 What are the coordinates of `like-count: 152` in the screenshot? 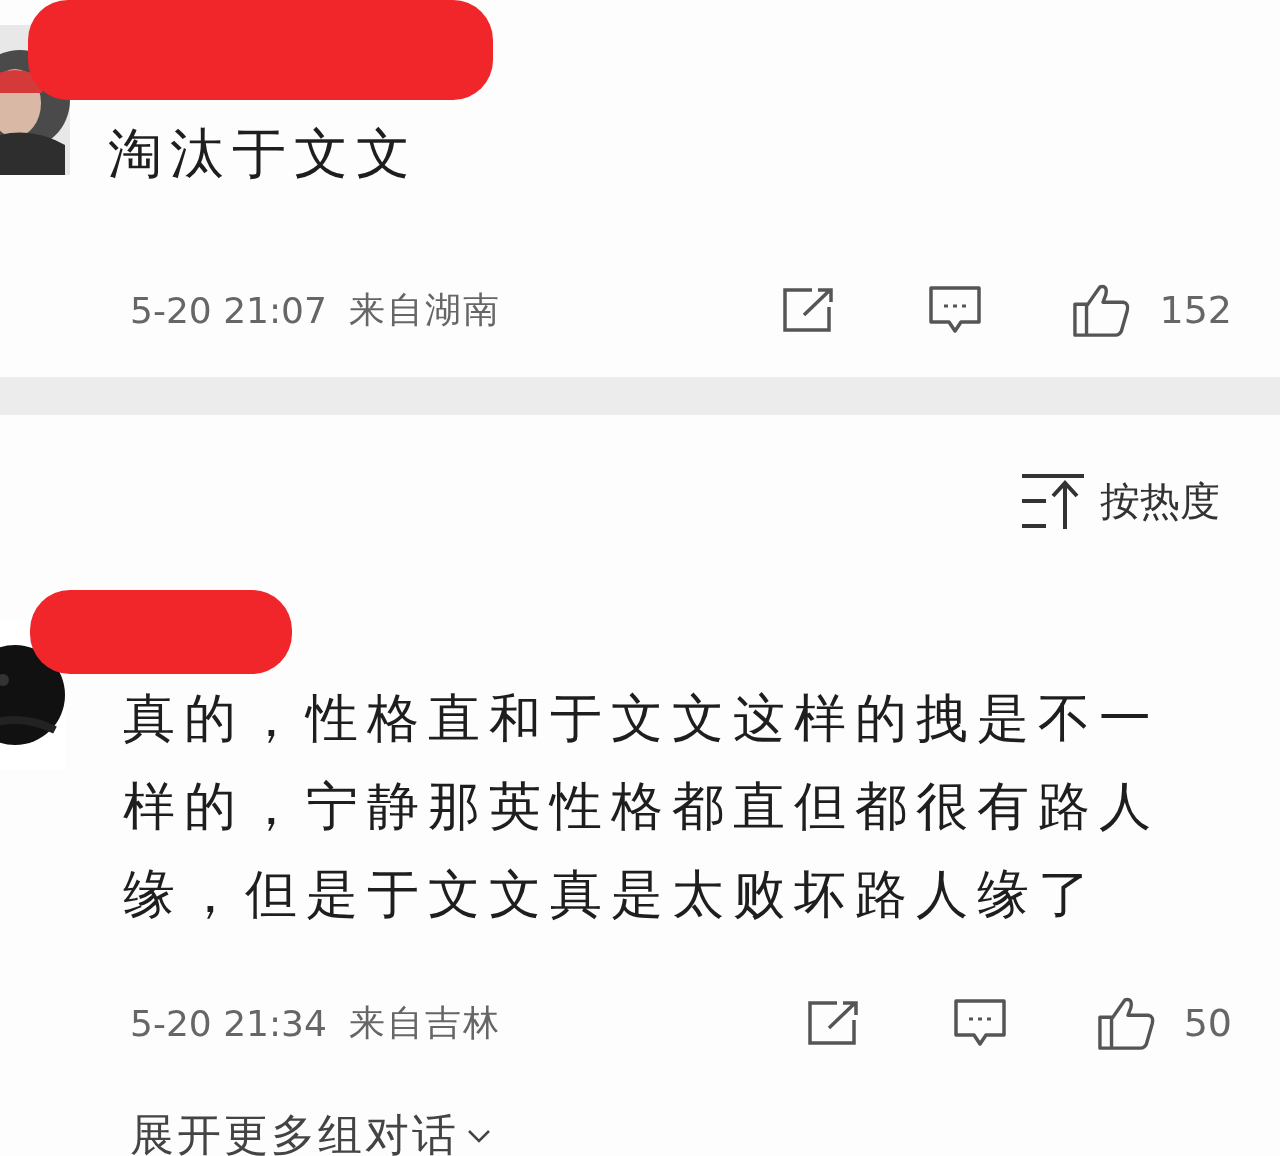 It's located at (1195, 310).